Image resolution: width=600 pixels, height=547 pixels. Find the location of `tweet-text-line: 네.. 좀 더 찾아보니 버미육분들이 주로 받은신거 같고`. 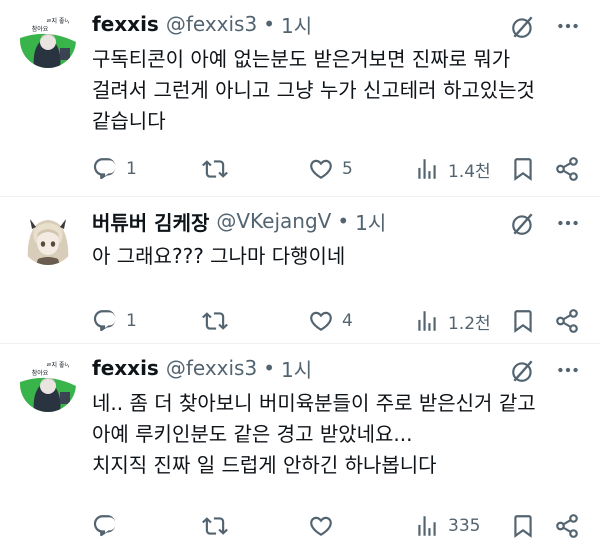

tweet-text-line: 네.. 좀 더 찾아보니 버미육분들이 주로 받은신거 같고 is located at coordinates (314, 403).